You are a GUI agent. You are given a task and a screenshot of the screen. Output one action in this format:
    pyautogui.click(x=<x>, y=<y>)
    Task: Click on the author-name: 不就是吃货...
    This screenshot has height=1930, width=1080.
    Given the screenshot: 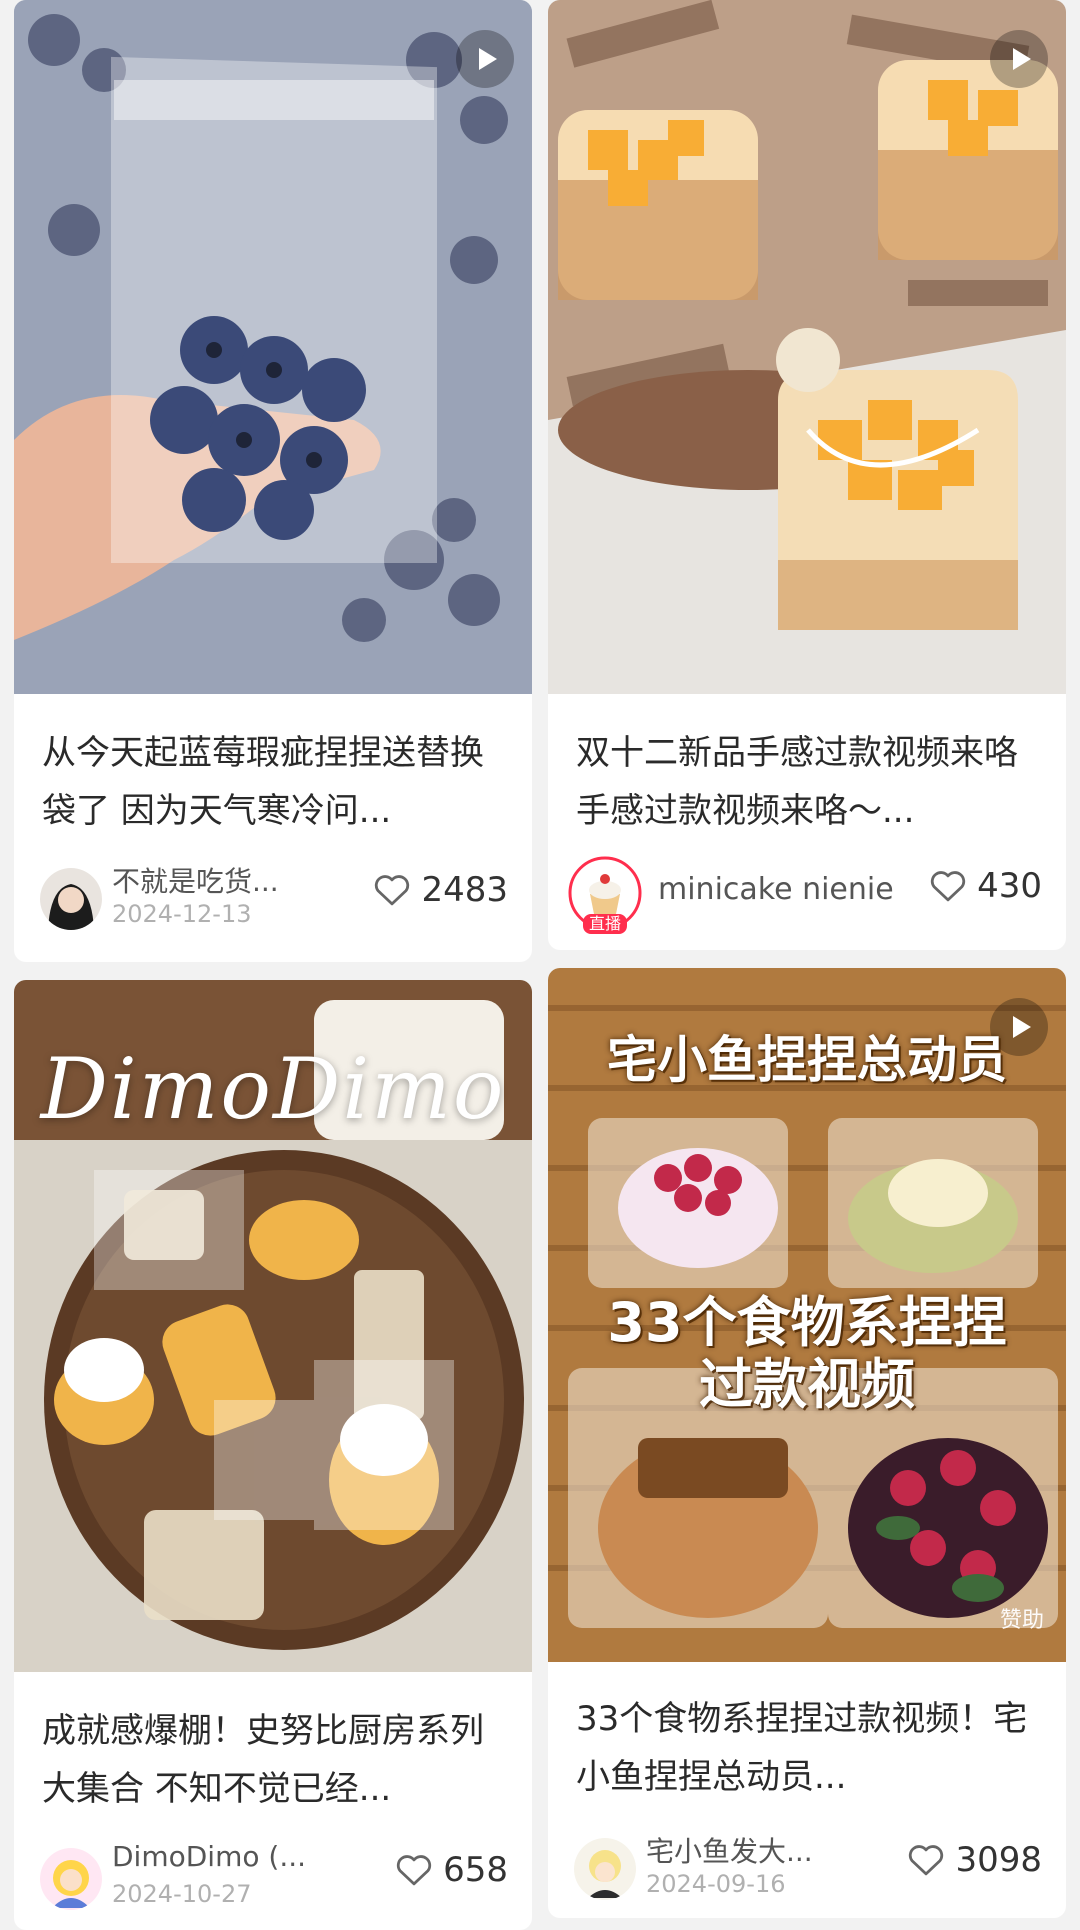 What is the action you would take?
    pyautogui.click(x=195, y=880)
    